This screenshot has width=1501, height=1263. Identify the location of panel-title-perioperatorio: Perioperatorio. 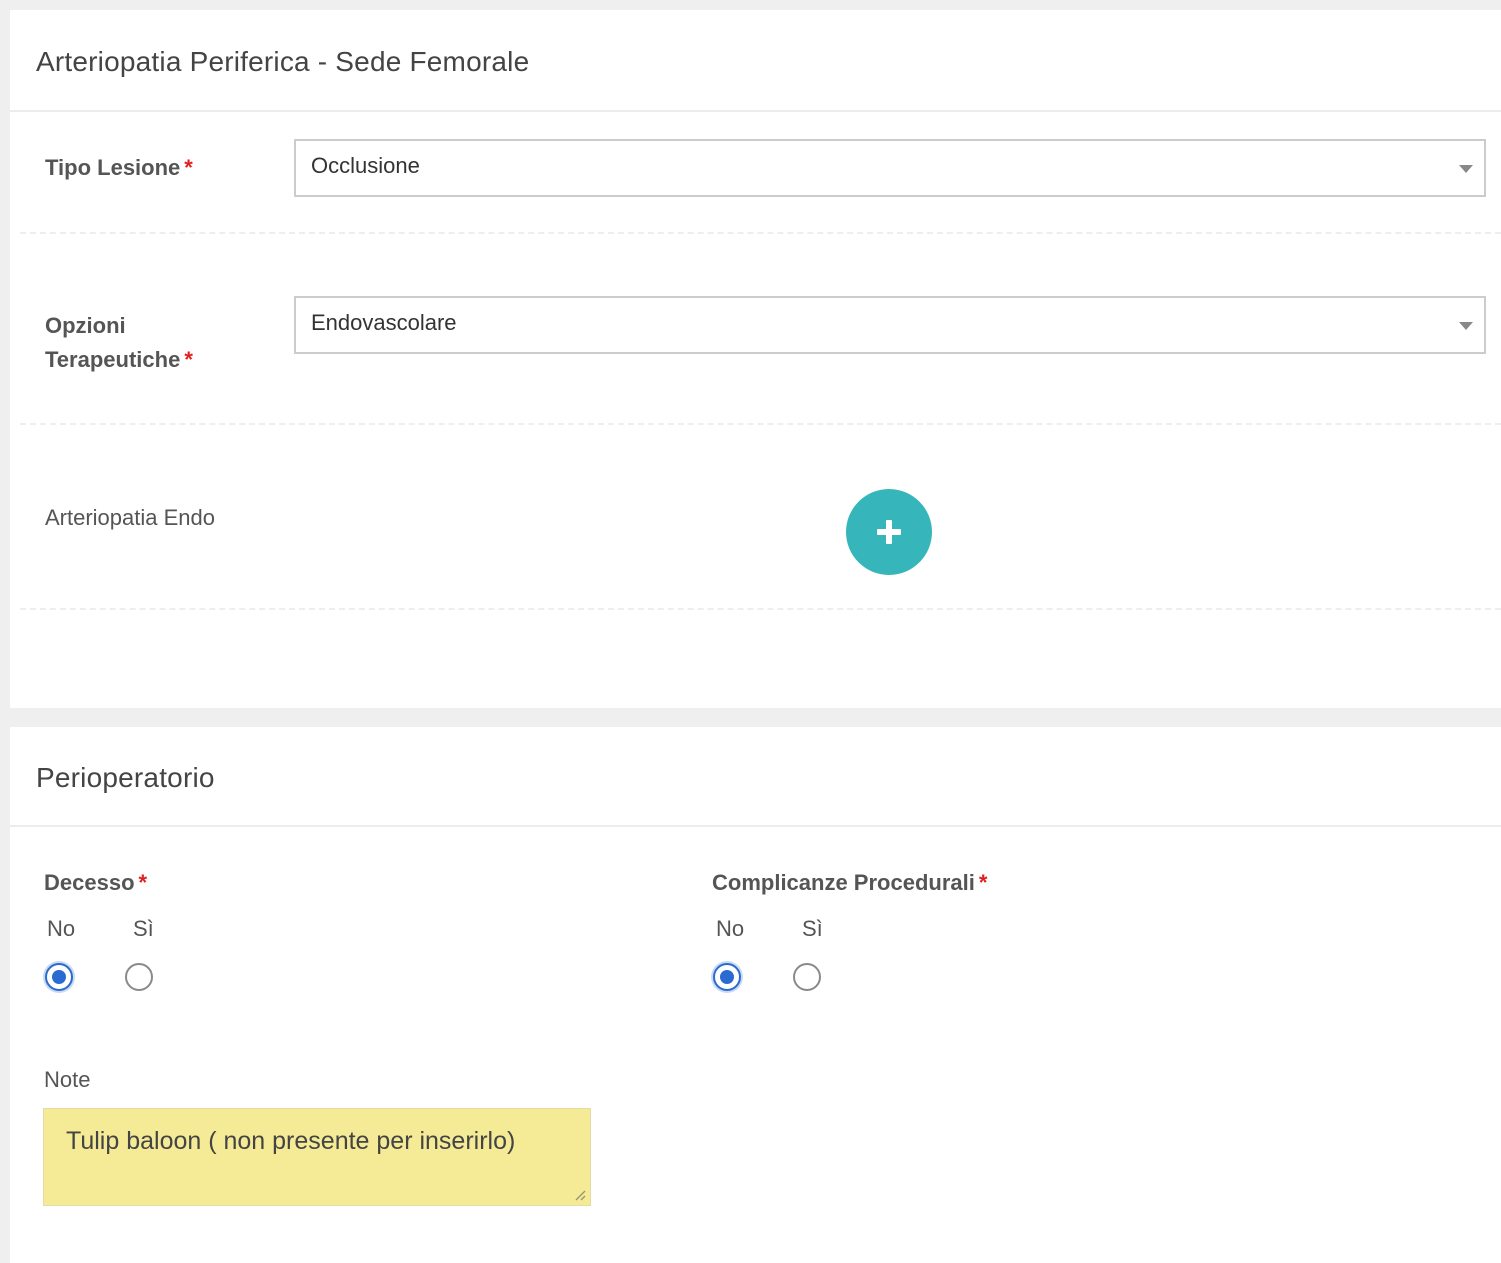
(125, 777).